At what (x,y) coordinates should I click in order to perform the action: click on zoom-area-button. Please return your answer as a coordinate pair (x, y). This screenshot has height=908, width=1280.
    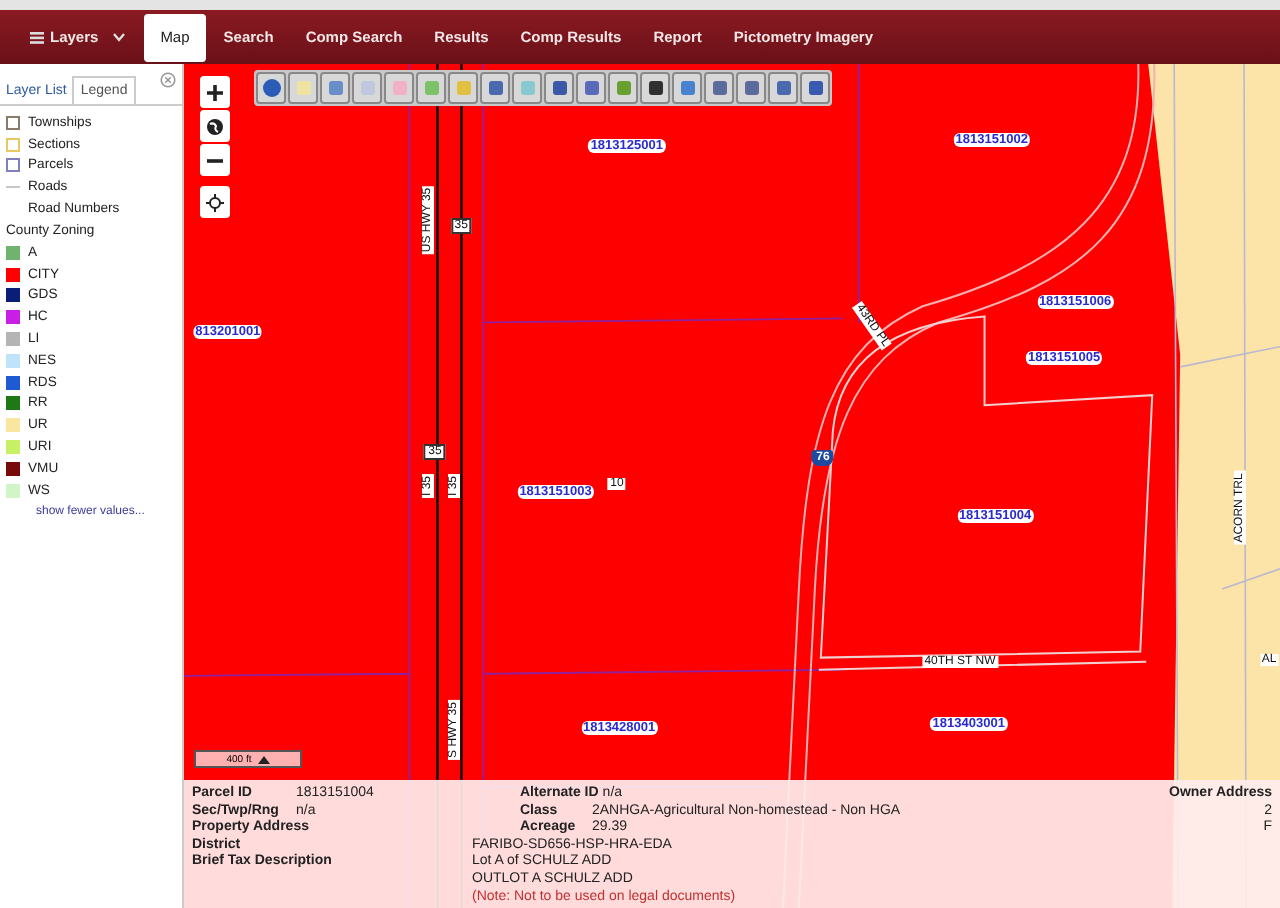
    Looking at the image, I should click on (591, 88).